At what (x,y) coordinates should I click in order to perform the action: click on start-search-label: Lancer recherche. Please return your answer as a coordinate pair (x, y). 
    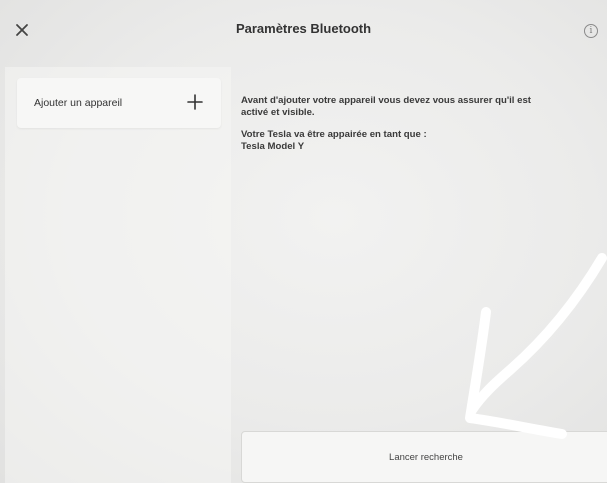
    Looking at the image, I should click on (426, 457).